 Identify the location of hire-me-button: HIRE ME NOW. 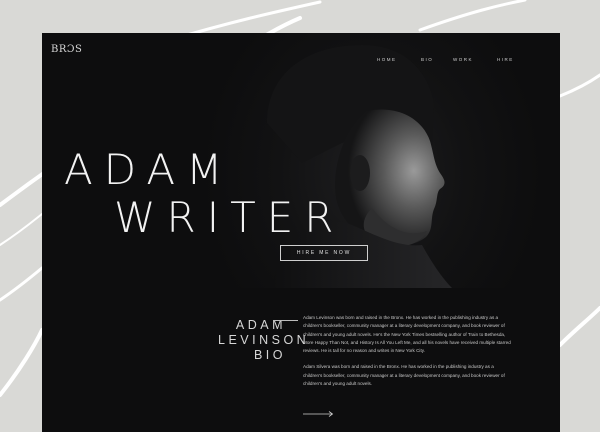
(324, 253).